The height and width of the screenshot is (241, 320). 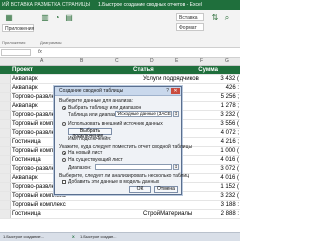 What do you see at coordinates (91, 91) in the screenshot?
I see `dialog-title: Создание сводной таблицы` at bounding box center [91, 91].